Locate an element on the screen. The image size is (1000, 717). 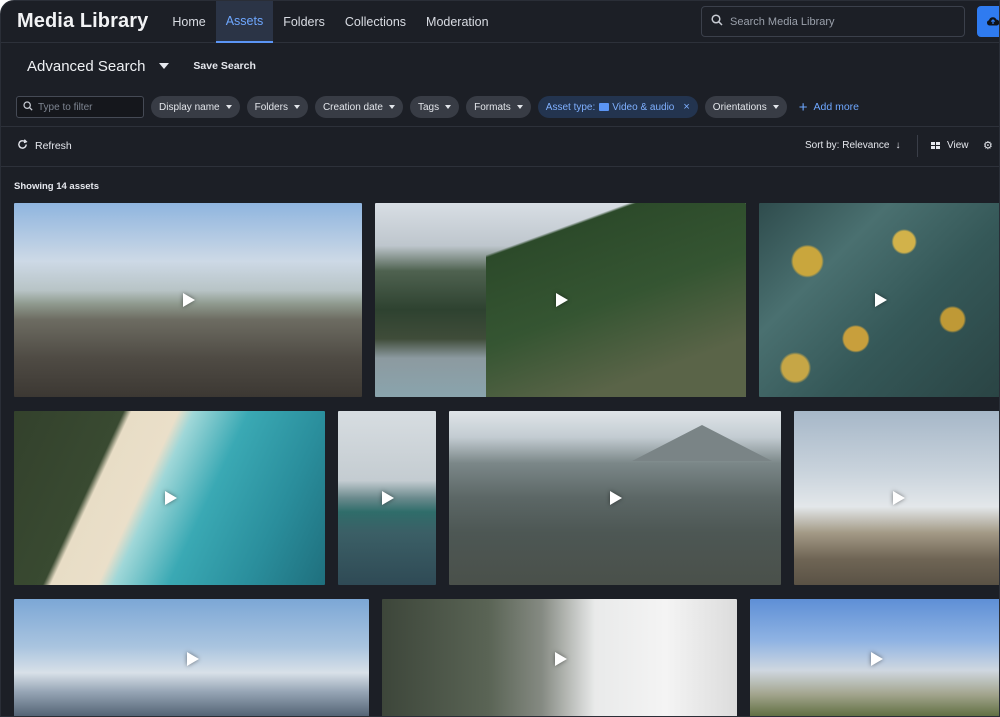
filter-chip-folders: Folders is located at coordinates (277, 107).